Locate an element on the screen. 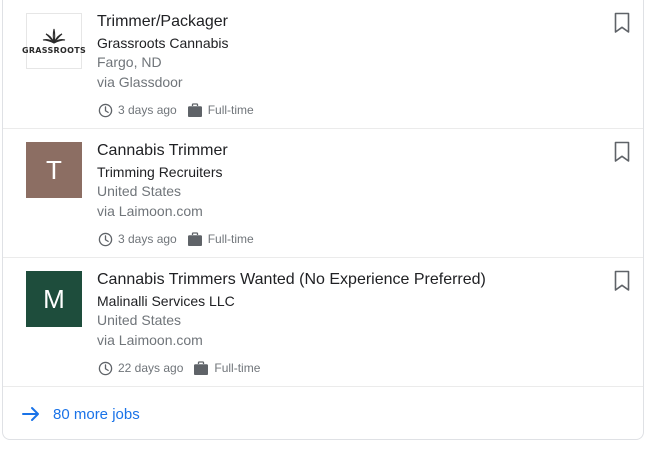  logo-text: GRASSROOTS is located at coordinates (54, 50).